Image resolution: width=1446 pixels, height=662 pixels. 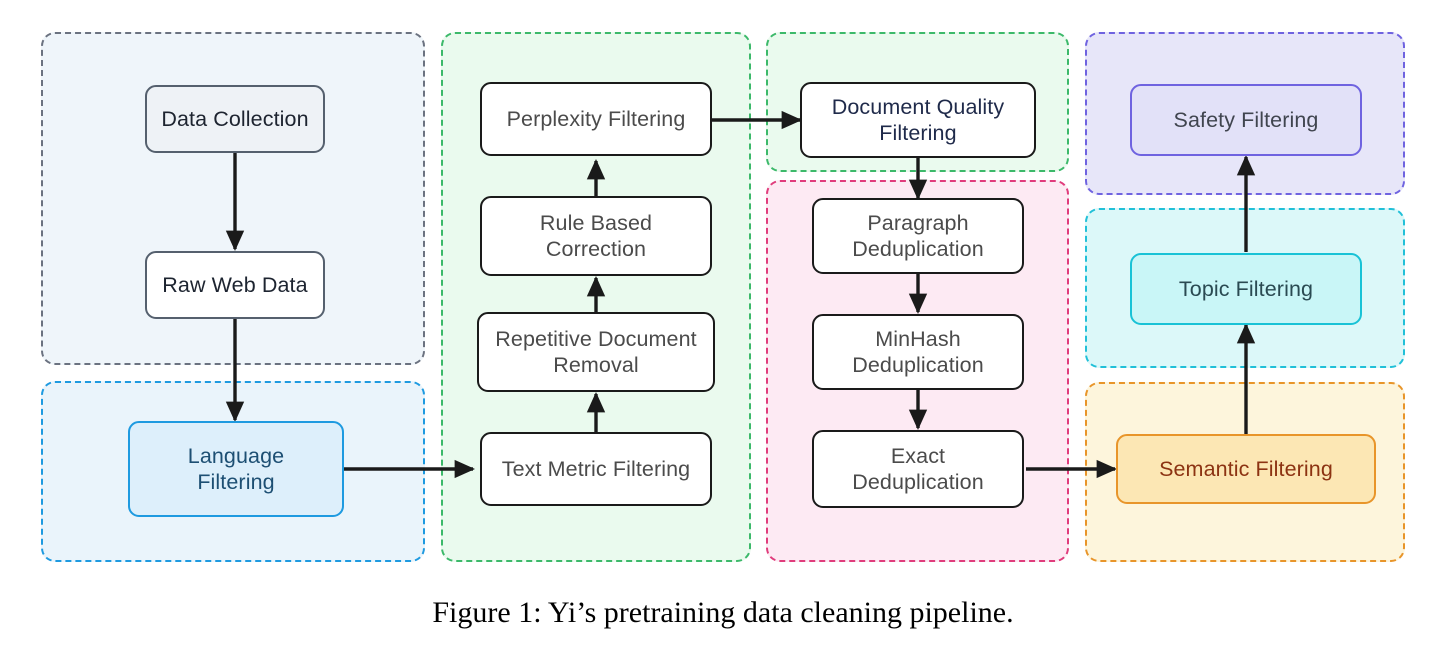 What do you see at coordinates (1246, 469) in the screenshot?
I see `node-semantic-filtering: Semantic Filtering` at bounding box center [1246, 469].